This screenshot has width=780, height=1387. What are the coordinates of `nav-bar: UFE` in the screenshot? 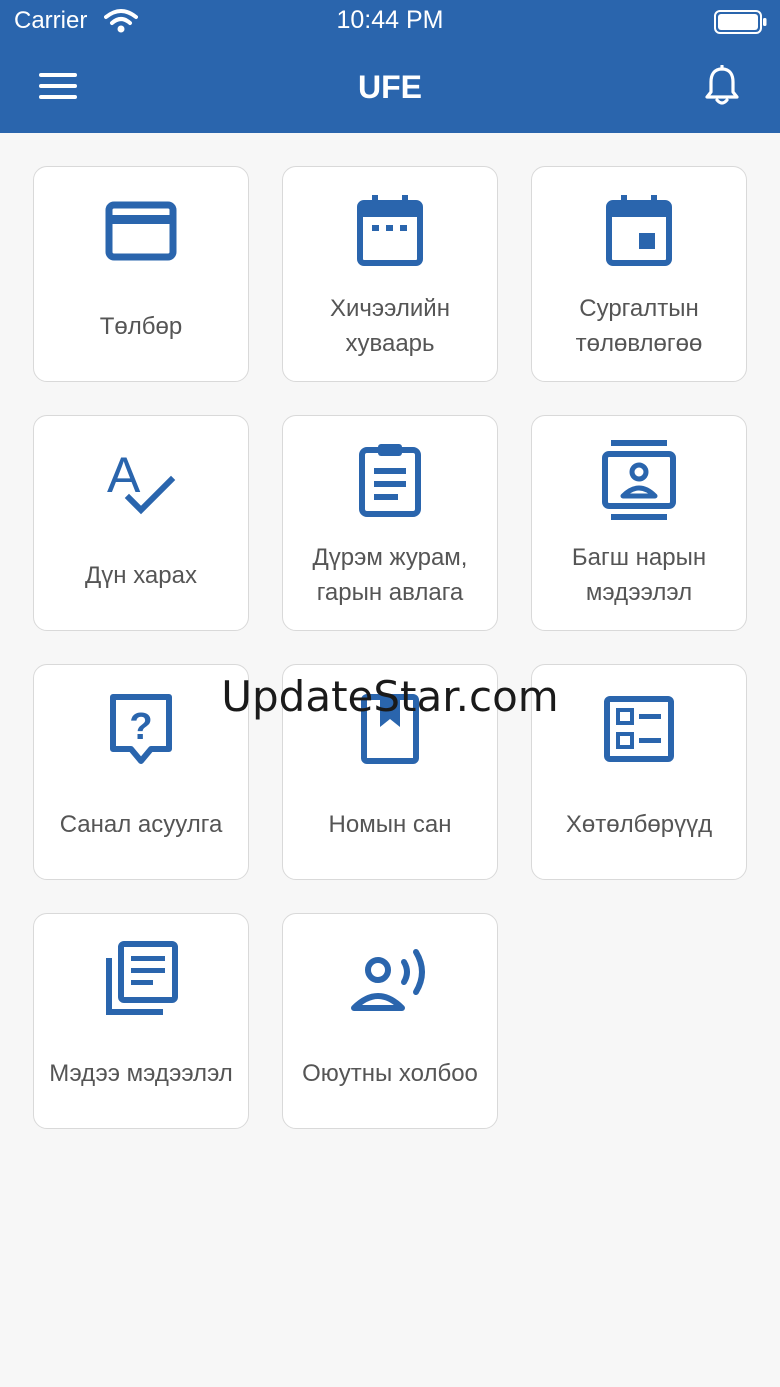 It's located at (390, 88).